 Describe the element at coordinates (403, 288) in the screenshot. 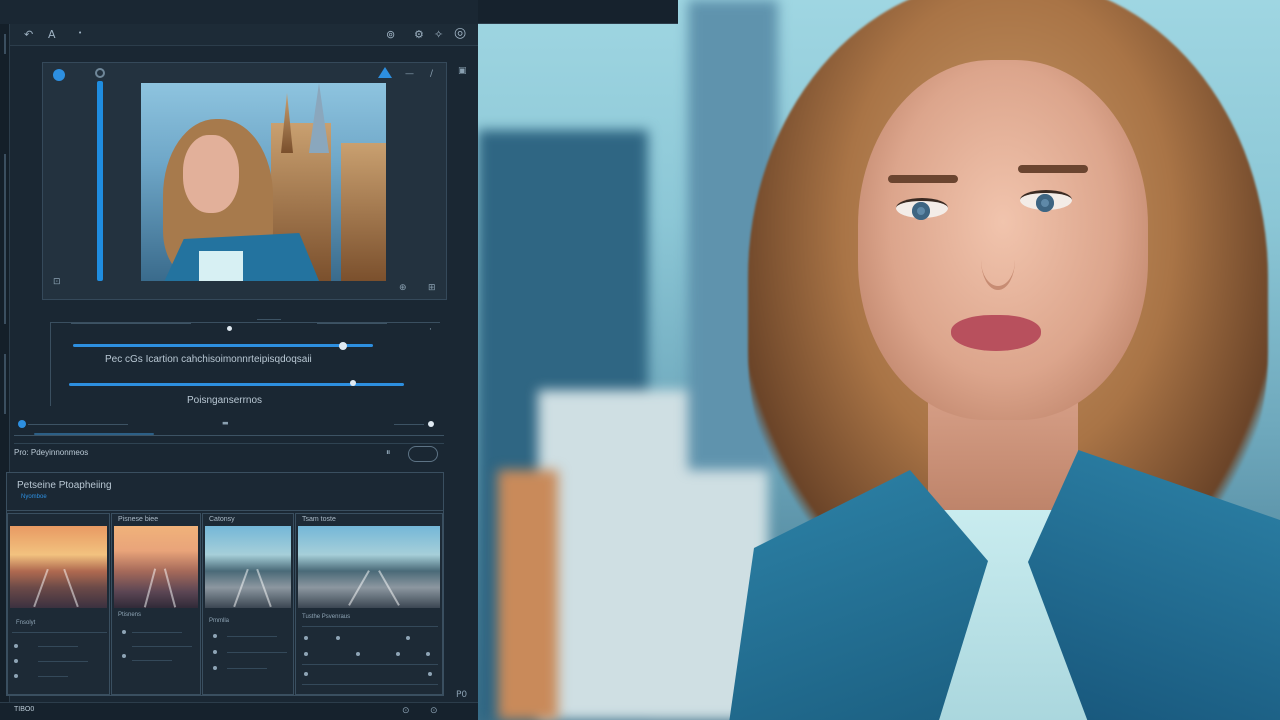

I see `zoom-icon: ⊕` at that location.